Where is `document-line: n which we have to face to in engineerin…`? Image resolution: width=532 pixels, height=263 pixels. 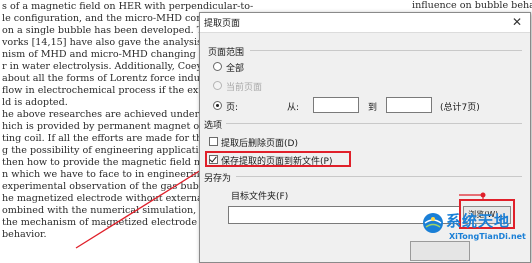
document-line: n which we have to face to in engineerin… is located at coordinates (117, 174).